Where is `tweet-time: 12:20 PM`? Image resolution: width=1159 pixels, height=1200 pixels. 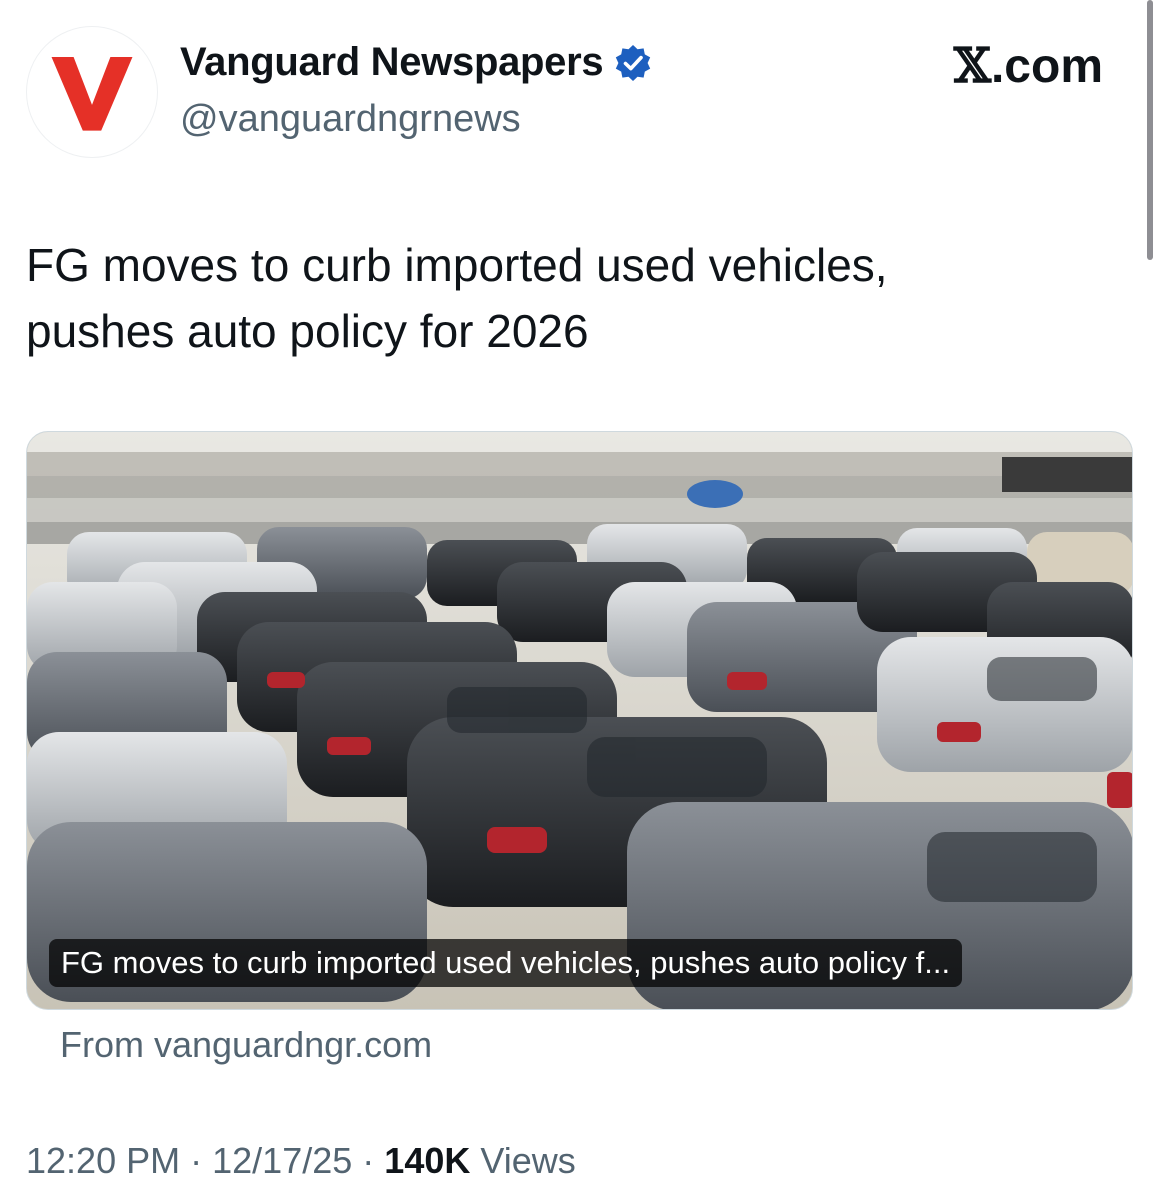 tweet-time: 12:20 PM is located at coordinates (103, 1160).